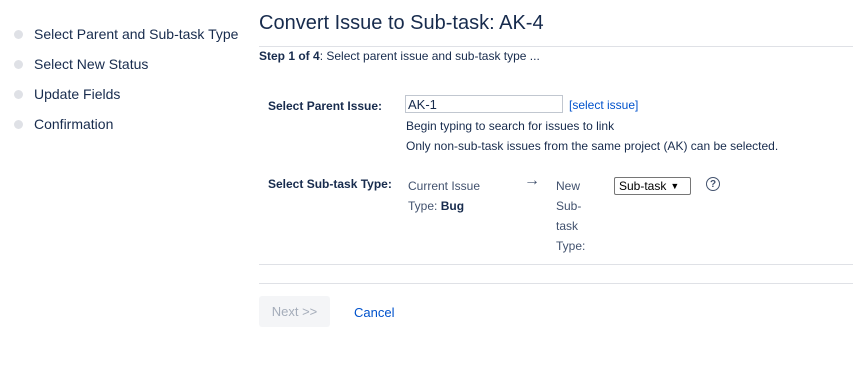  I want to click on arrow-right-icon: →, so click(532, 180).